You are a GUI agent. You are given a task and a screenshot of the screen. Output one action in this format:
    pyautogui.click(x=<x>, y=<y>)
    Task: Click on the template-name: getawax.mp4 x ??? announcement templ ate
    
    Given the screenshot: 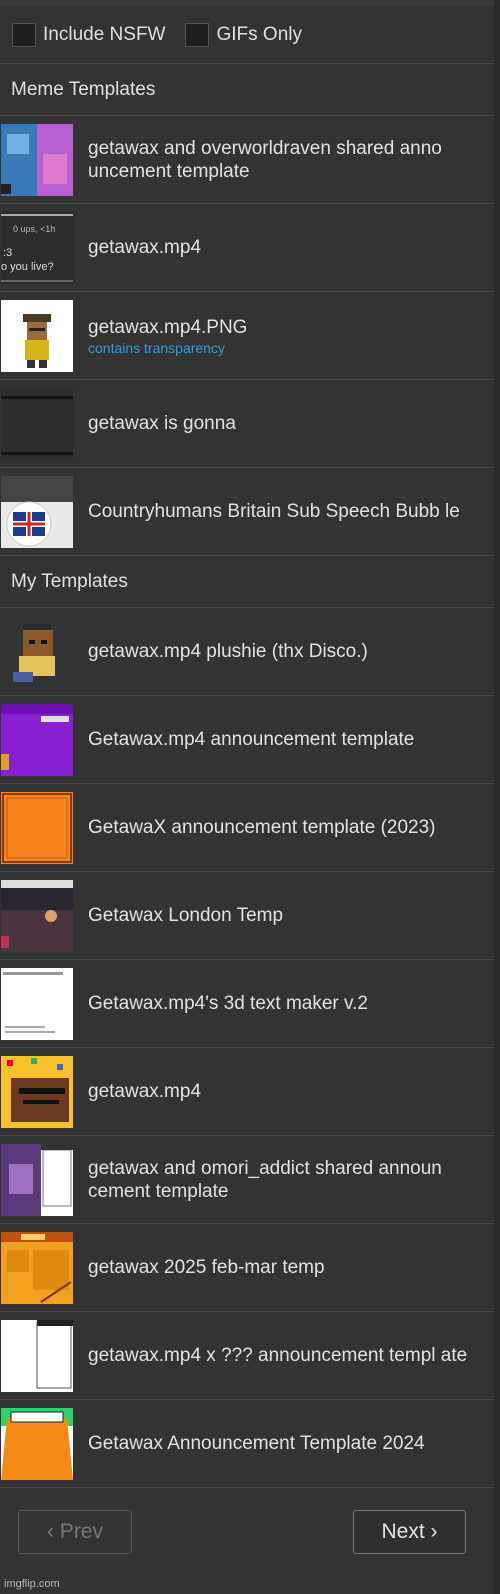 What is the action you would take?
    pyautogui.click(x=278, y=1355)
    